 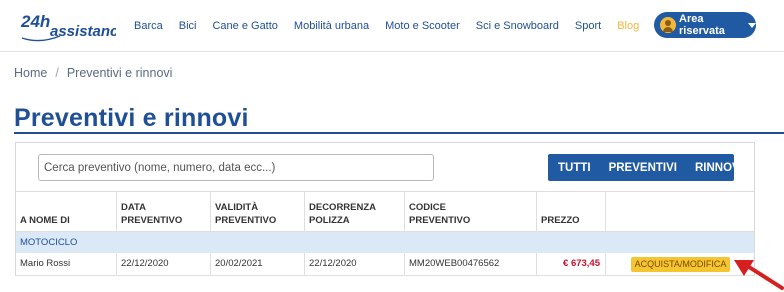 What do you see at coordinates (258, 264) in the screenshot?
I see `cell-validita: 20/02/2021` at bounding box center [258, 264].